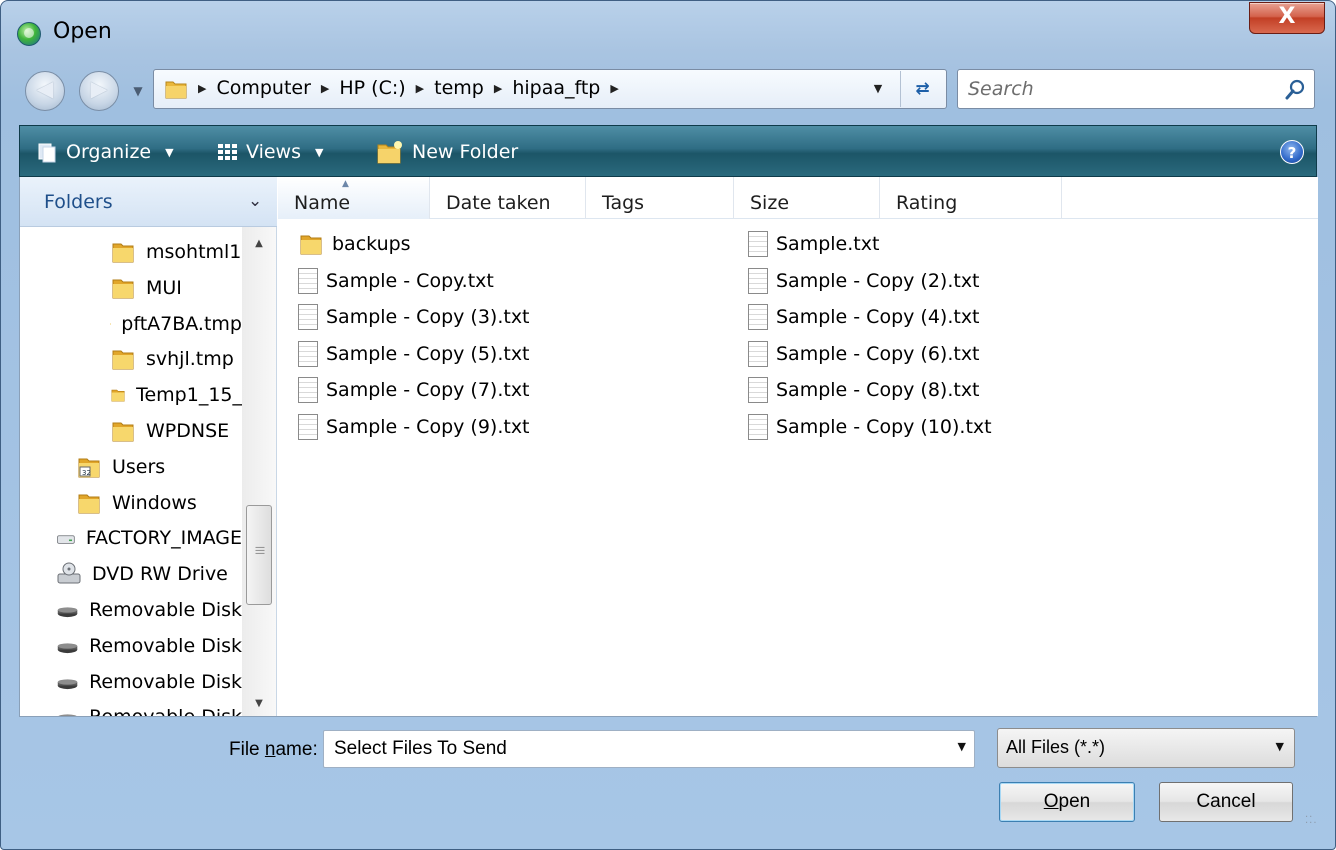  What do you see at coordinates (428, 317) in the screenshot?
I see `file-name: Sample - Copy (3).txt` at bounding box center [428, 317].